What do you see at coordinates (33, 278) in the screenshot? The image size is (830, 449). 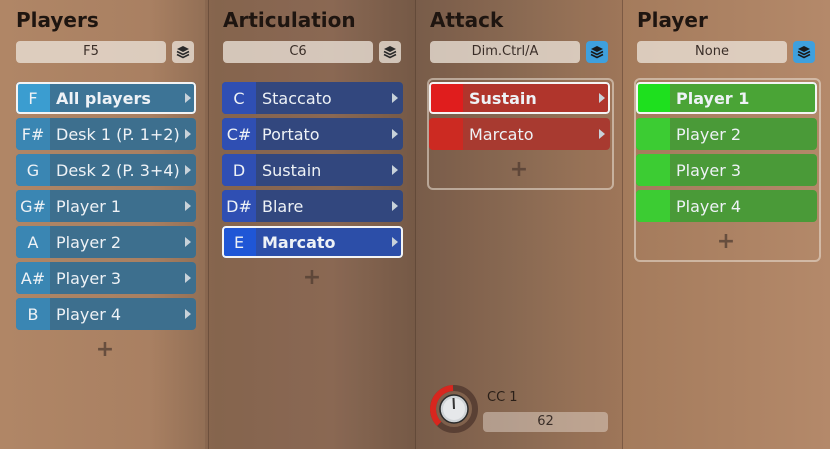 I see `key-label: A#` at bounding box center [33, 278].